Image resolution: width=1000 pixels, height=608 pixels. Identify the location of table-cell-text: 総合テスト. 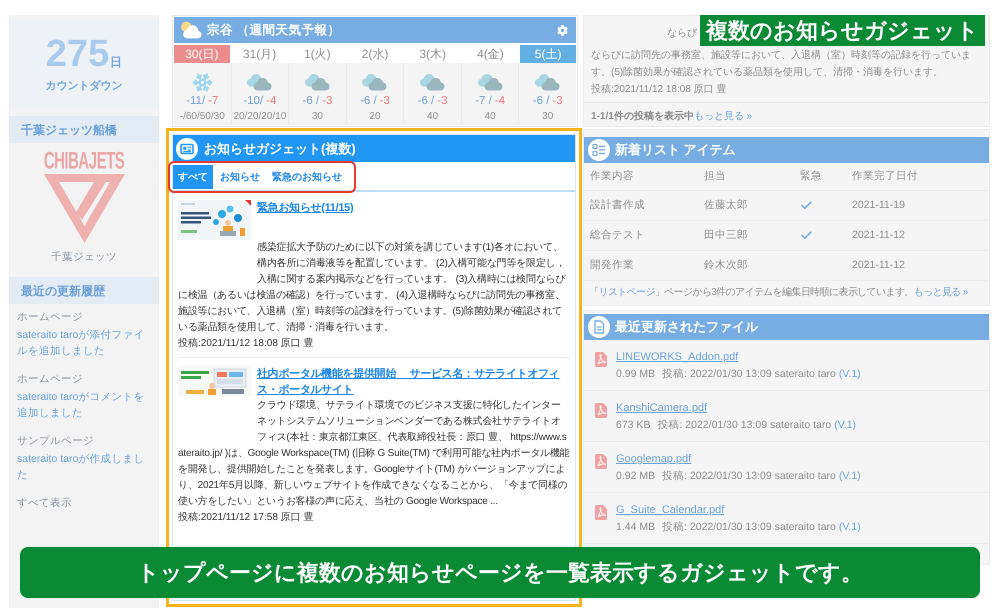
(617, 235).